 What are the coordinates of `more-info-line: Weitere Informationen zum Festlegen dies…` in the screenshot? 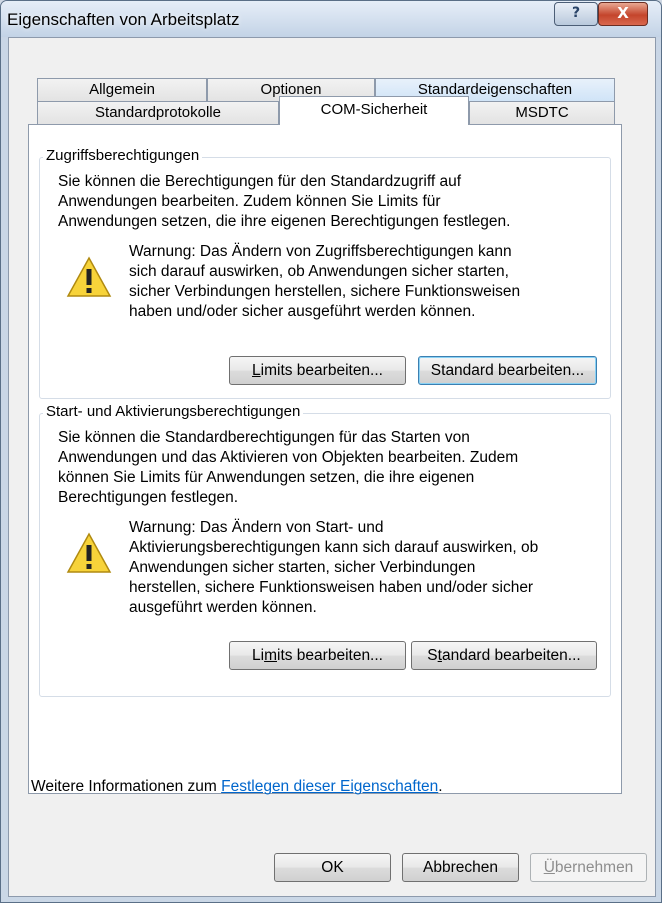 It's located at (237, 787).